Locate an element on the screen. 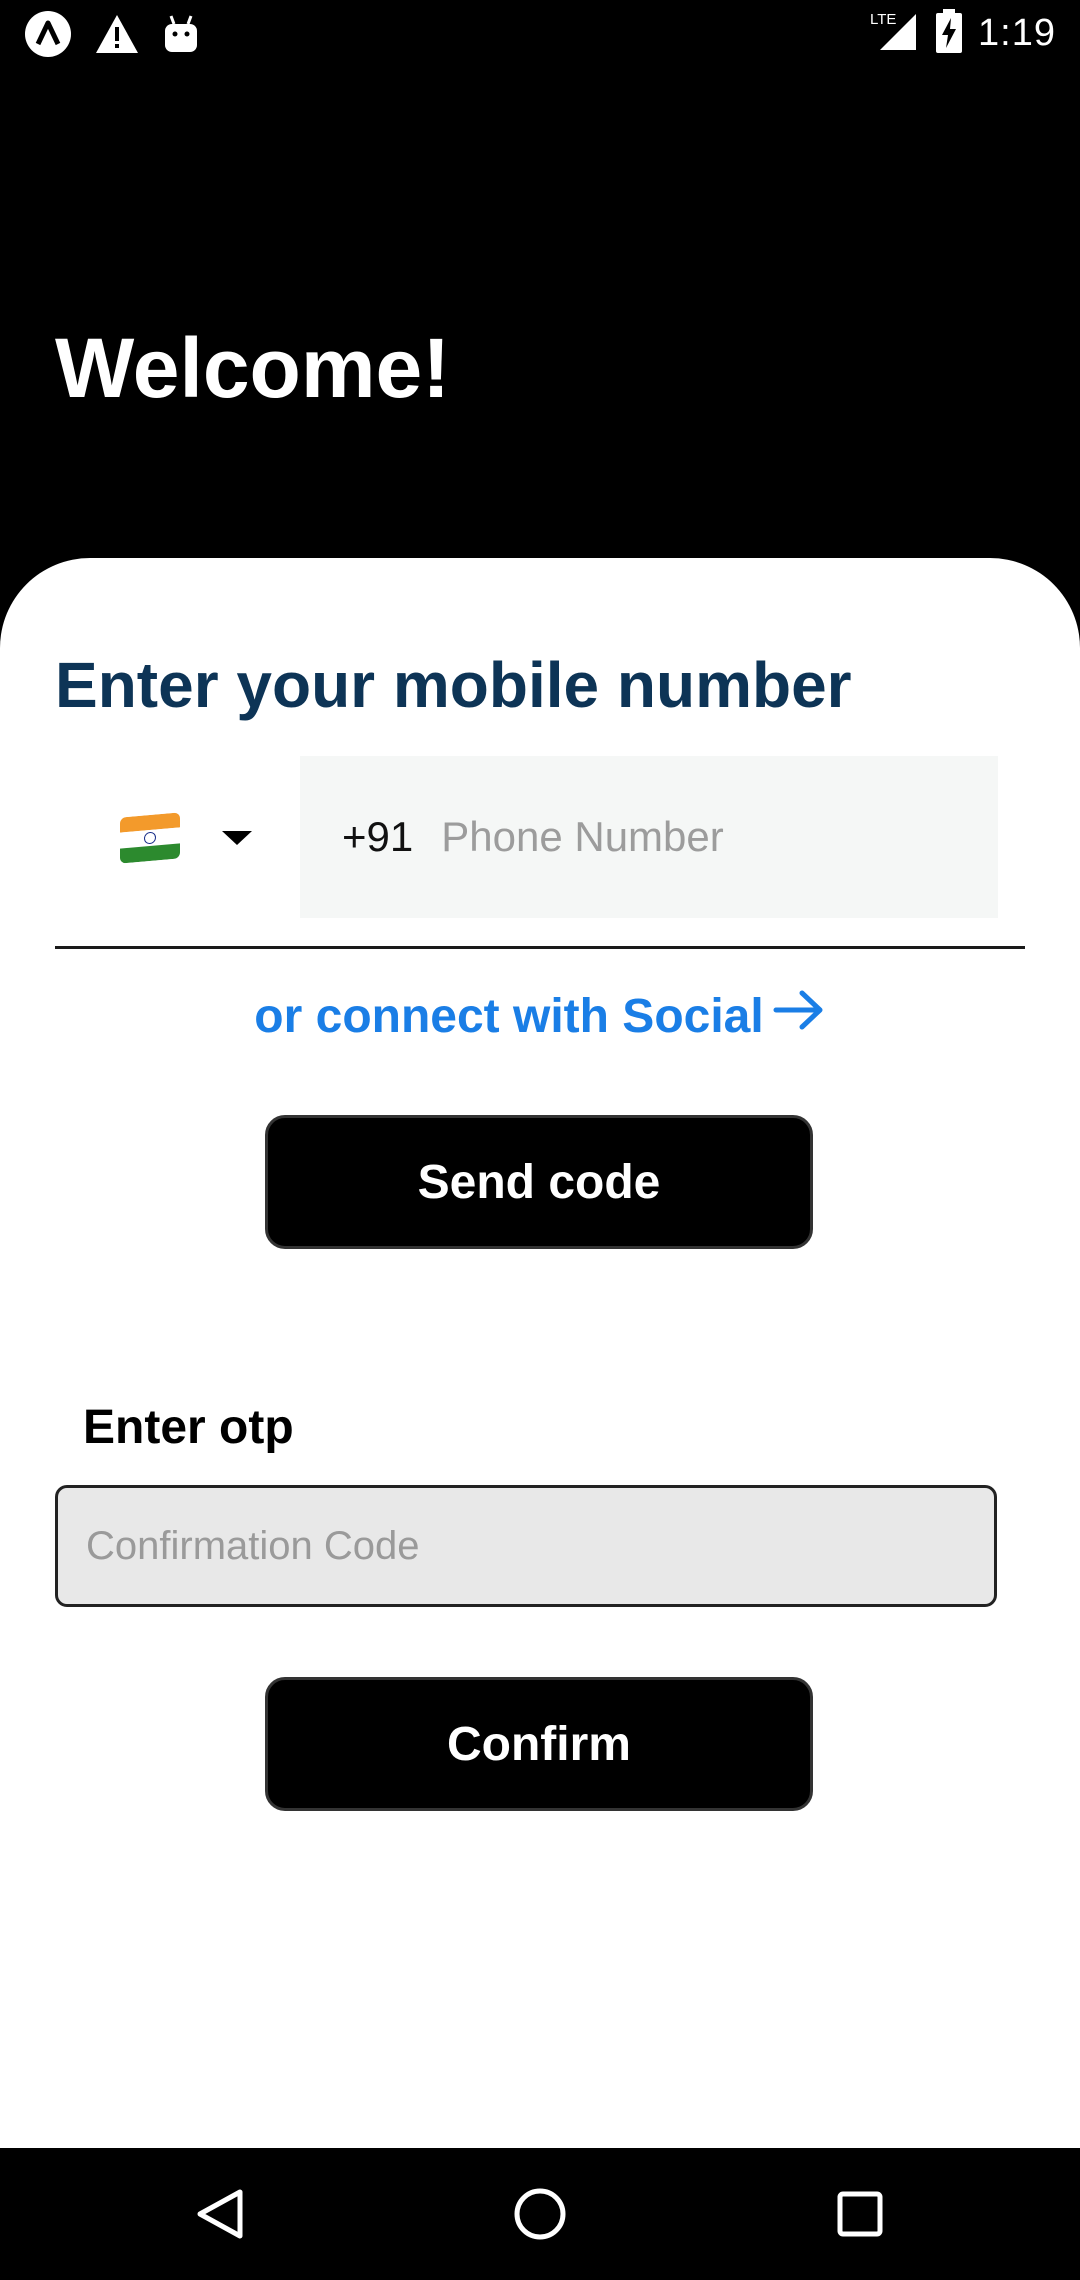 The height and width of the screenshot is (2280, 1080). phone-number-field: +91 is located at coordinates (649, 837).